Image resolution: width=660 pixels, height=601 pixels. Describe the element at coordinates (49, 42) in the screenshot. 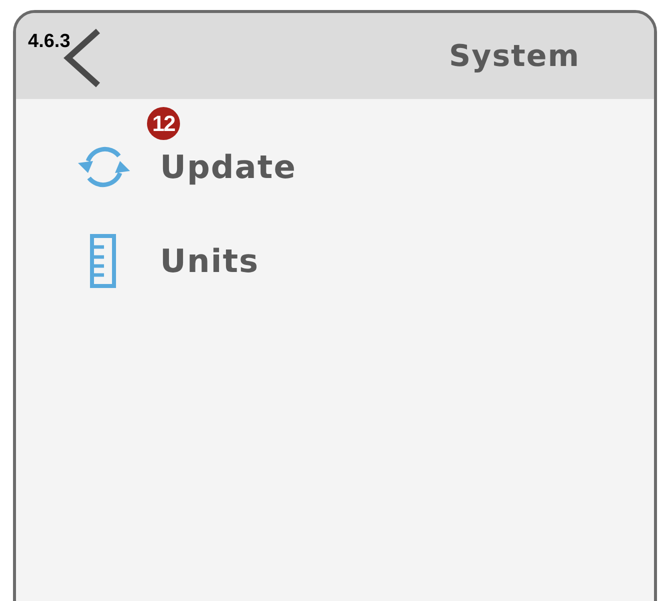

I see `figure-label: 4.6.3` at that location.